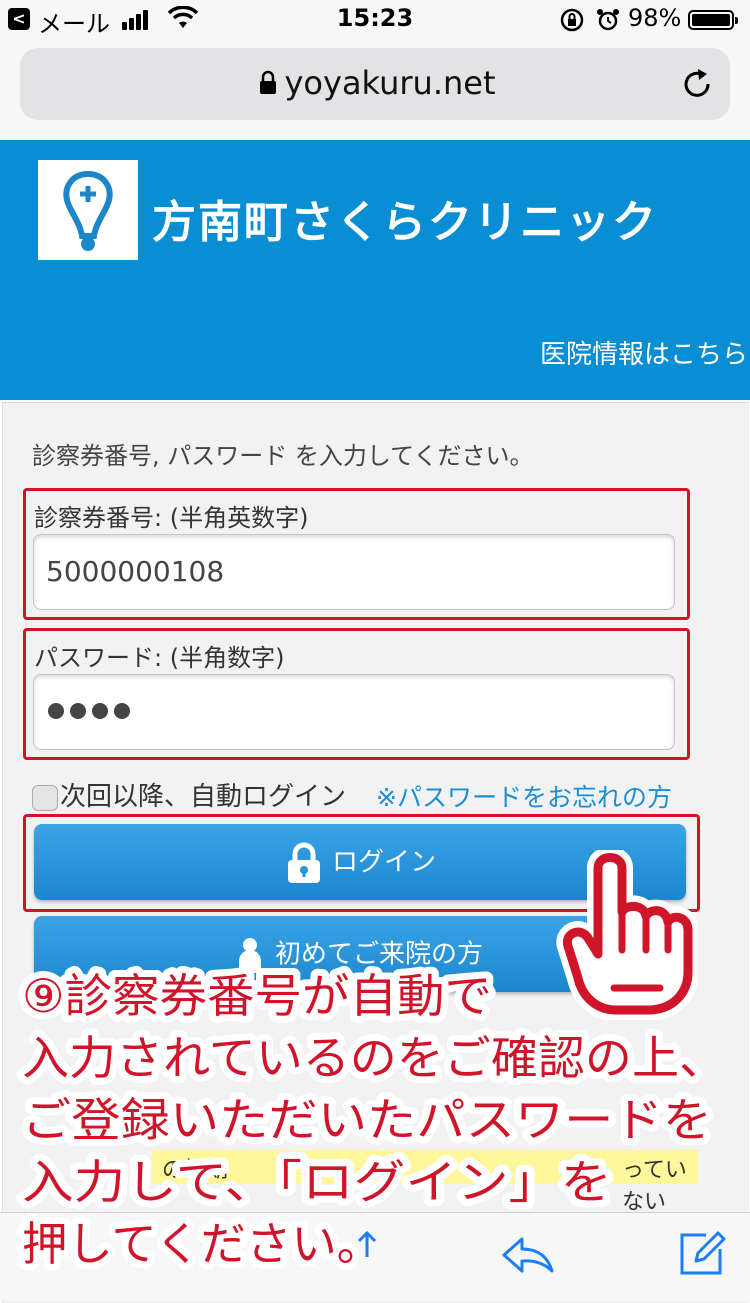 The width and height of the screenshot is (750, 1303). Describe the element at coordinates (356, 694) in the screenshot. I see `highlight-password` at that location.